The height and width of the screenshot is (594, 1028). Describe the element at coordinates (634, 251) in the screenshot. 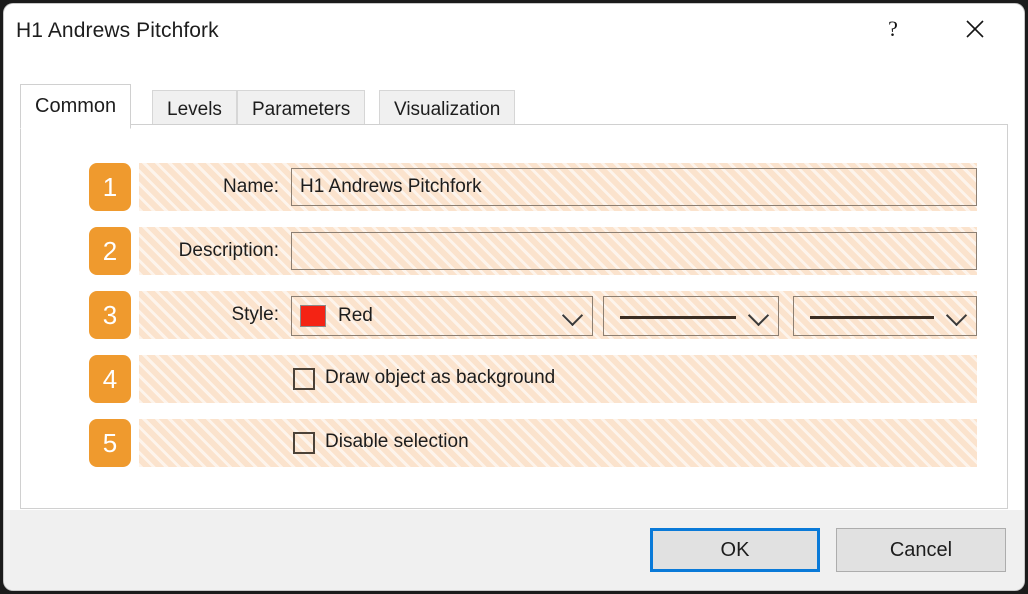

I see `description-input` at that location.